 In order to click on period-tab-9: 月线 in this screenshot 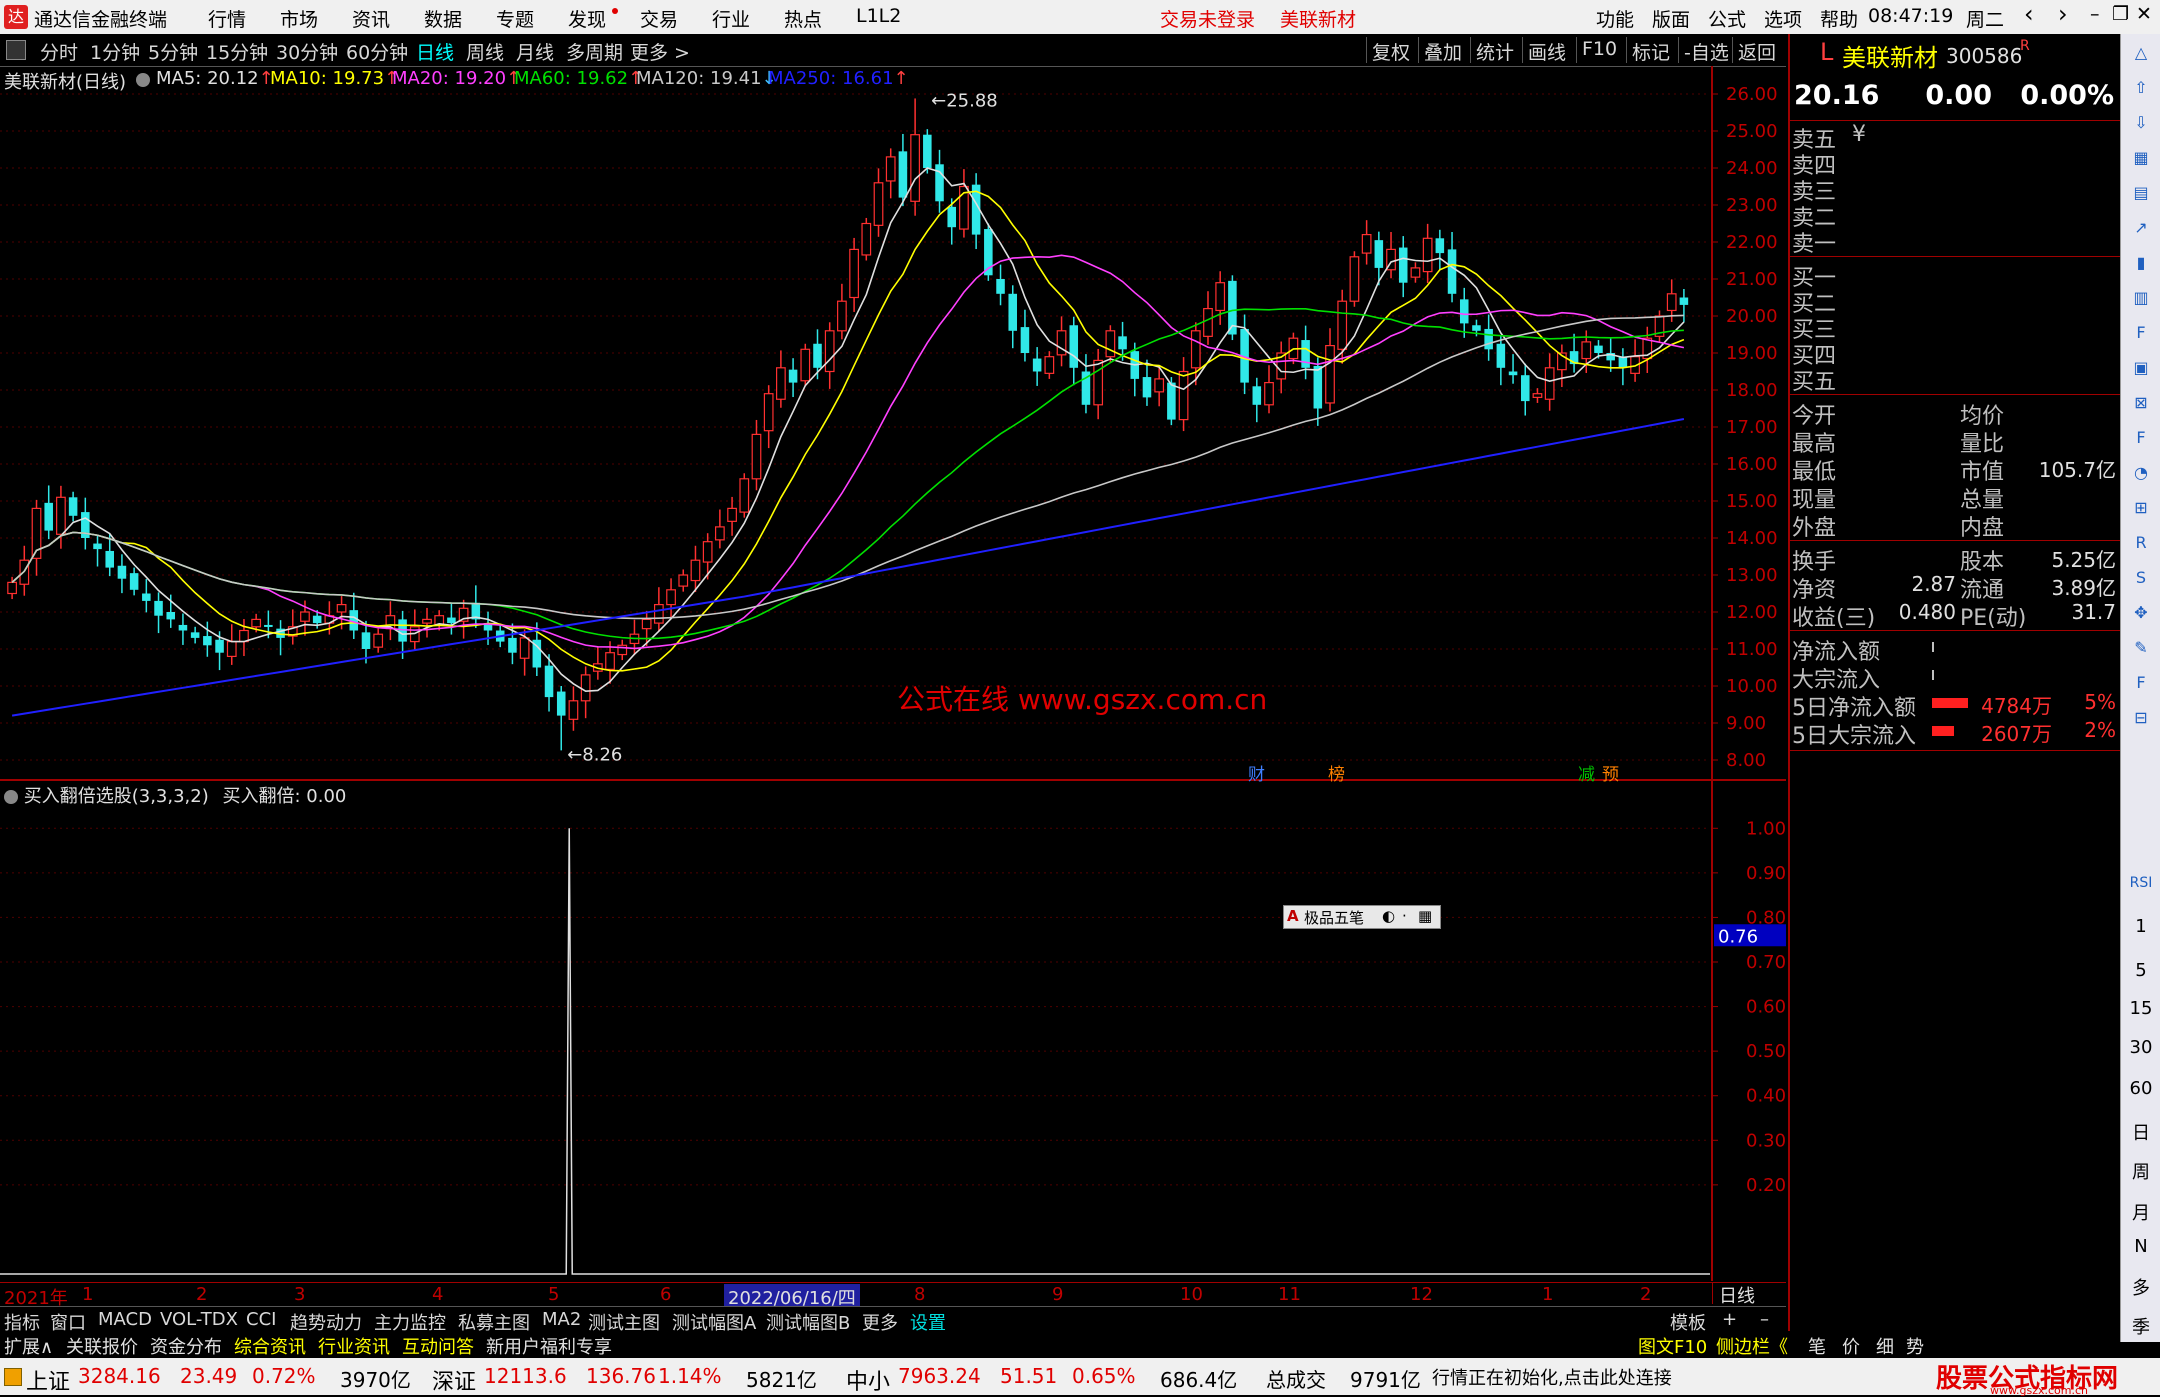, I will do `click(535, 51)`.